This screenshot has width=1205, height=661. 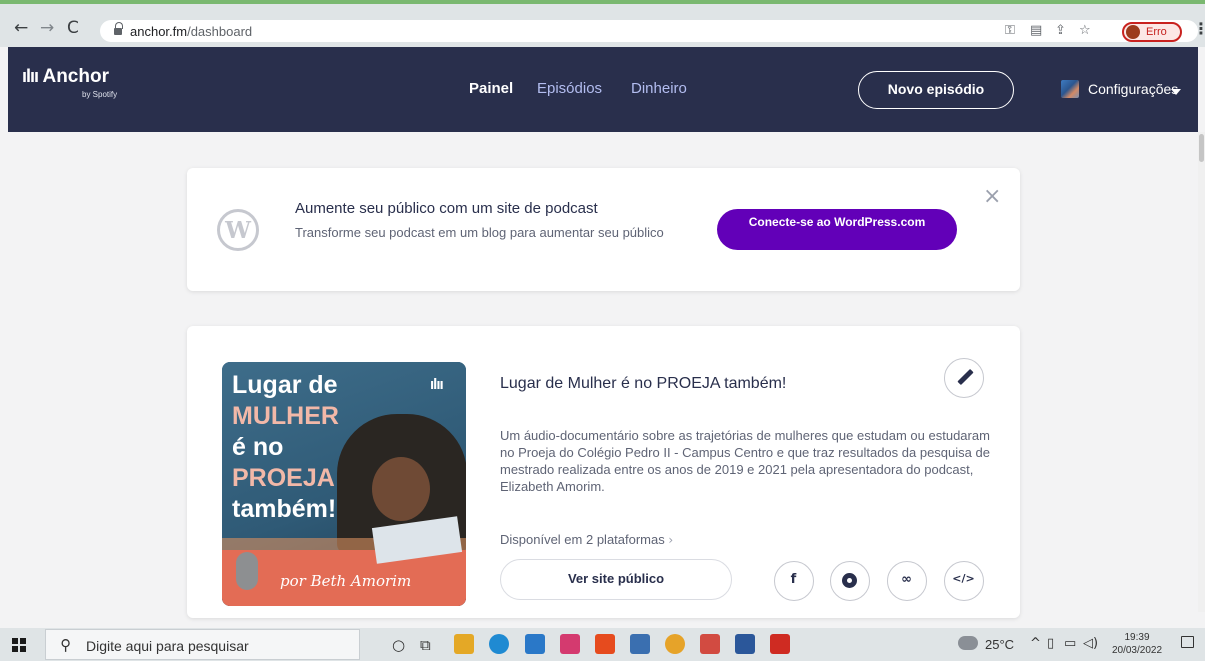 I want to click on facebook-icon: f, so click(x=793, y=579).